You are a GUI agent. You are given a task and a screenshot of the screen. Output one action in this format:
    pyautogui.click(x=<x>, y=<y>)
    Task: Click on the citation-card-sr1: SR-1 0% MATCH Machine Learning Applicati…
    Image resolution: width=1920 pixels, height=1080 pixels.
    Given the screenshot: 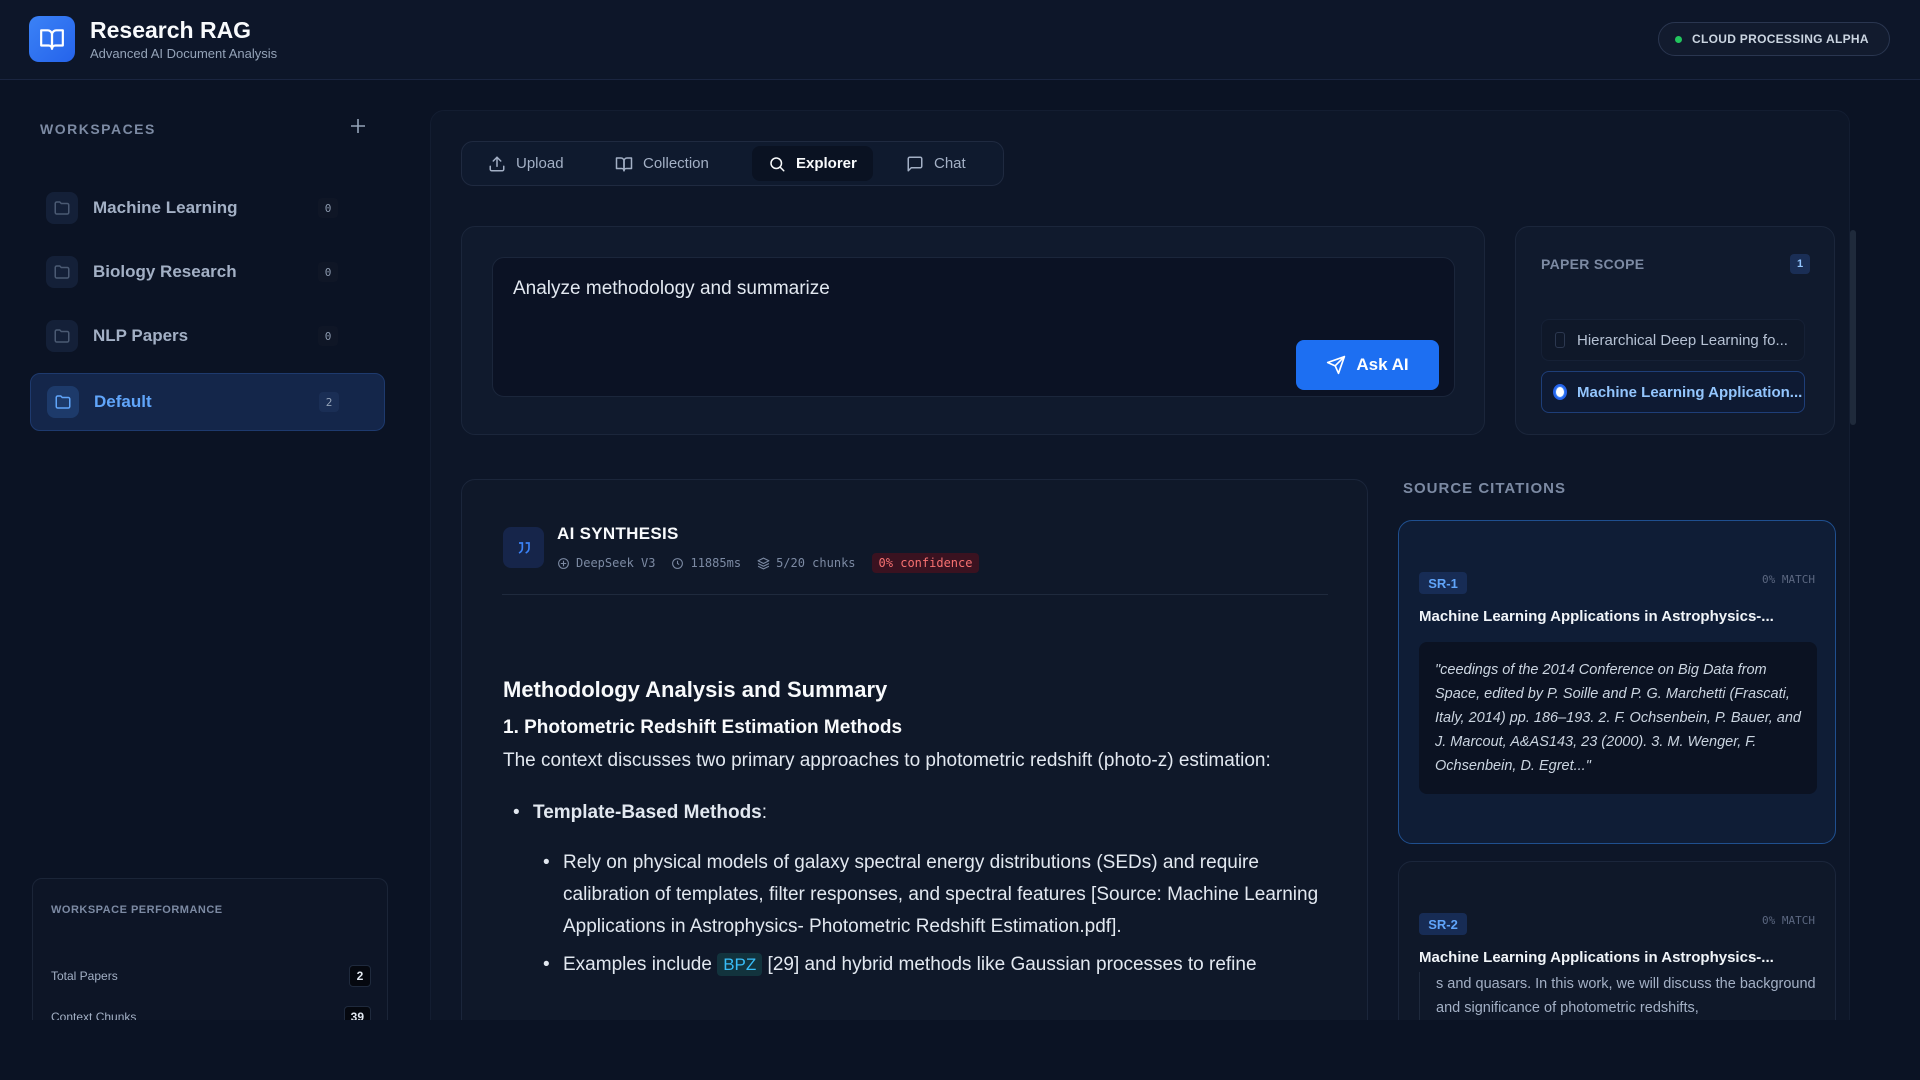 What is the action you would take?
    pyautogui.click(x=1617, y=682)
    